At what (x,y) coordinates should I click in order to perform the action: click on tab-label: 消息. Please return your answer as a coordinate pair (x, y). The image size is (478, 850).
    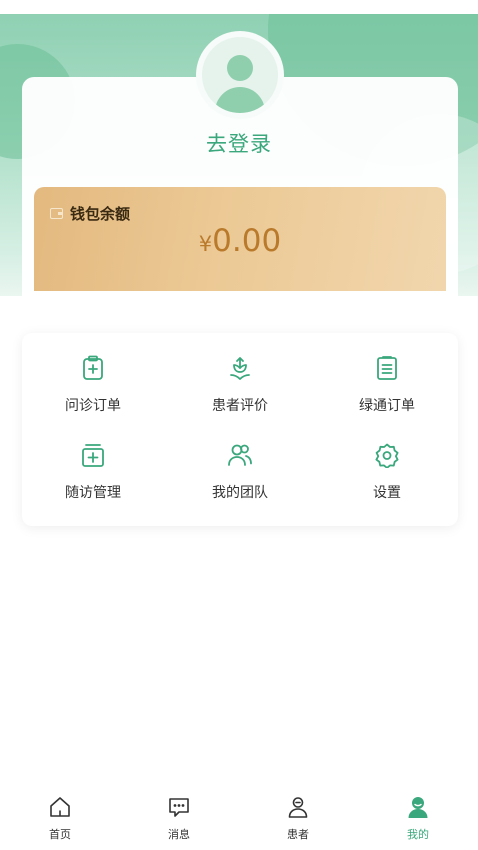
    Looking at the image, I should click on (179, 834).